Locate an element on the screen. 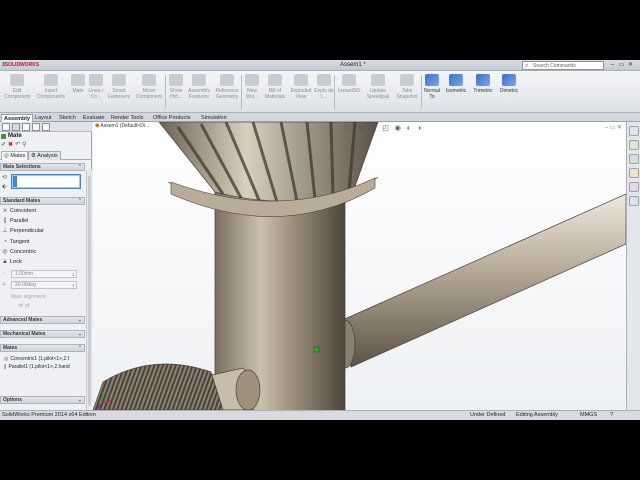 The image size is (640, 480). tab-sketch: Sketch is located at coordinates (67, 118).